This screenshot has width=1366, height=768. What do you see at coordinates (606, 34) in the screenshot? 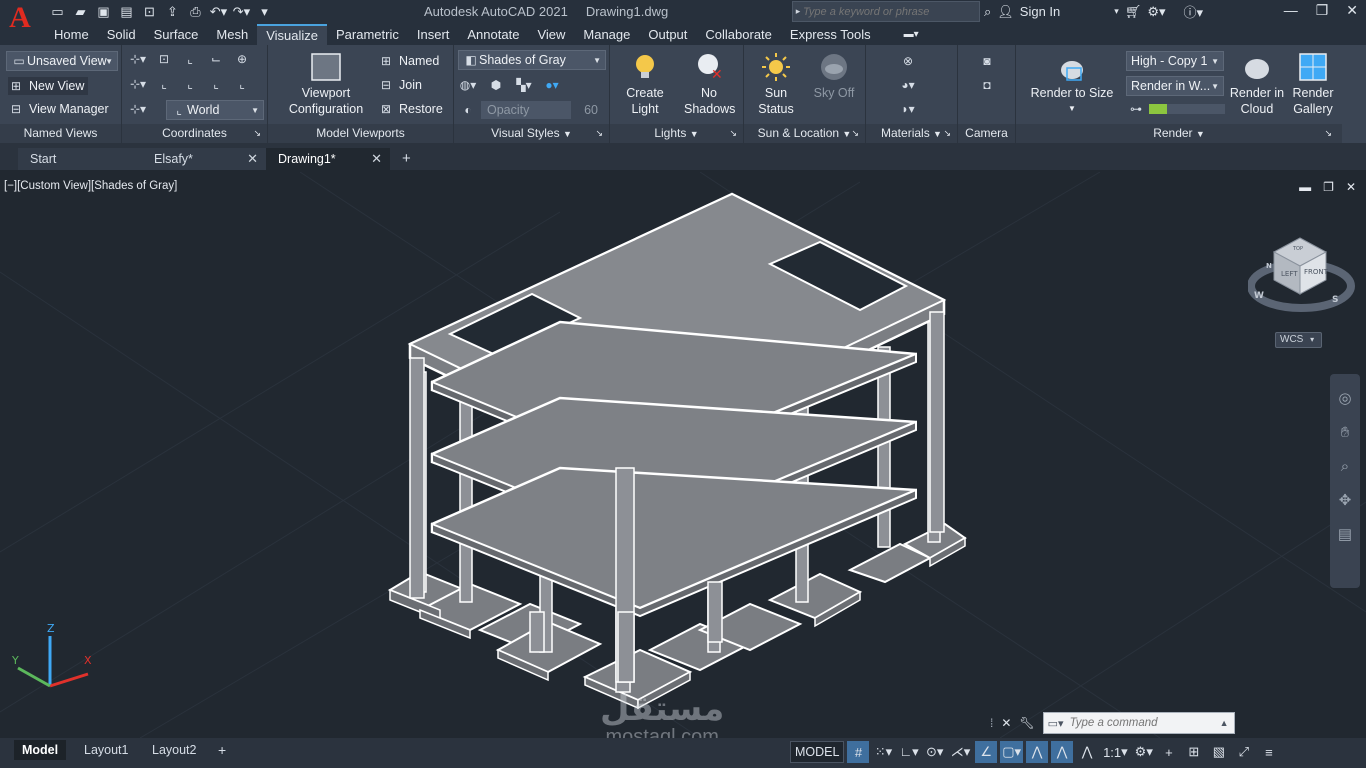
I see `tab-manage: Manage` at bounding box center [606, 34].